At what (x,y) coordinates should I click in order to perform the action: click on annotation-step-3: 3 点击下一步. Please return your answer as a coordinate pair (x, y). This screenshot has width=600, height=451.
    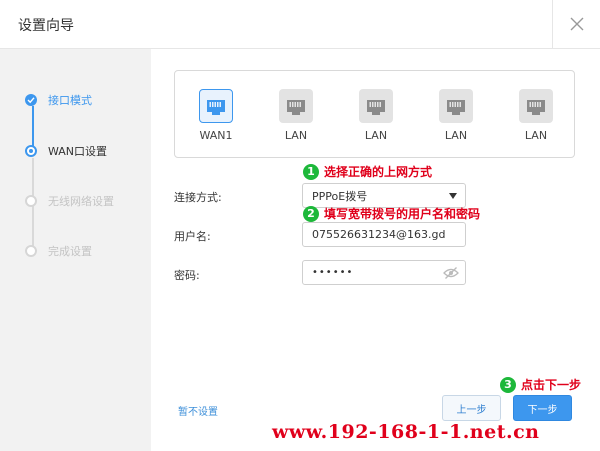
    Looking at the image, I should click on (540, 384).